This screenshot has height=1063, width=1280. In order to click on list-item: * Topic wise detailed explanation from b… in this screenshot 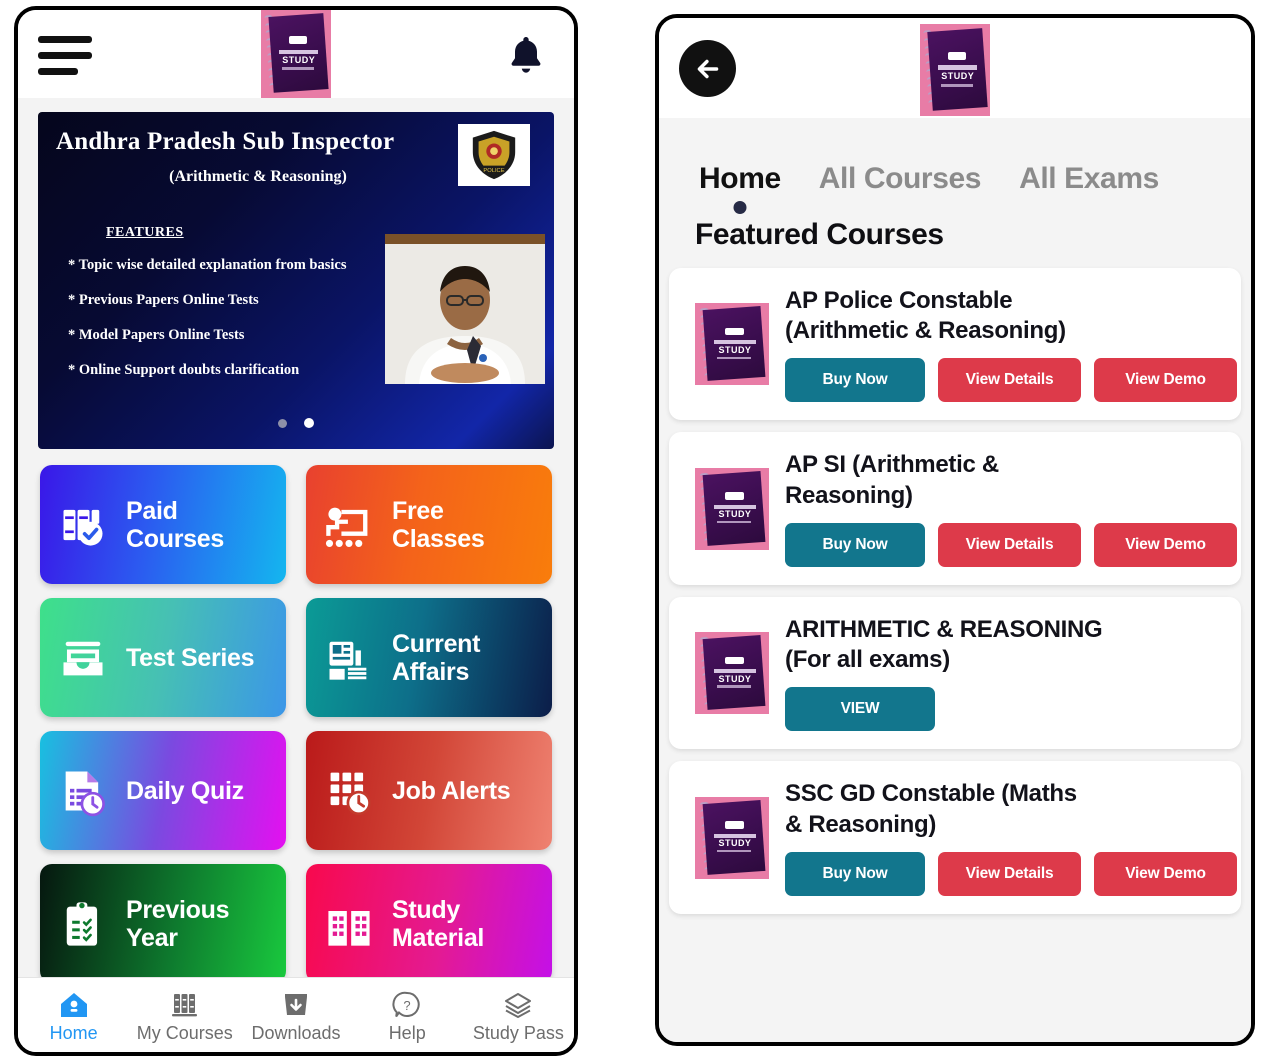, I will do `click(207, 265)`.